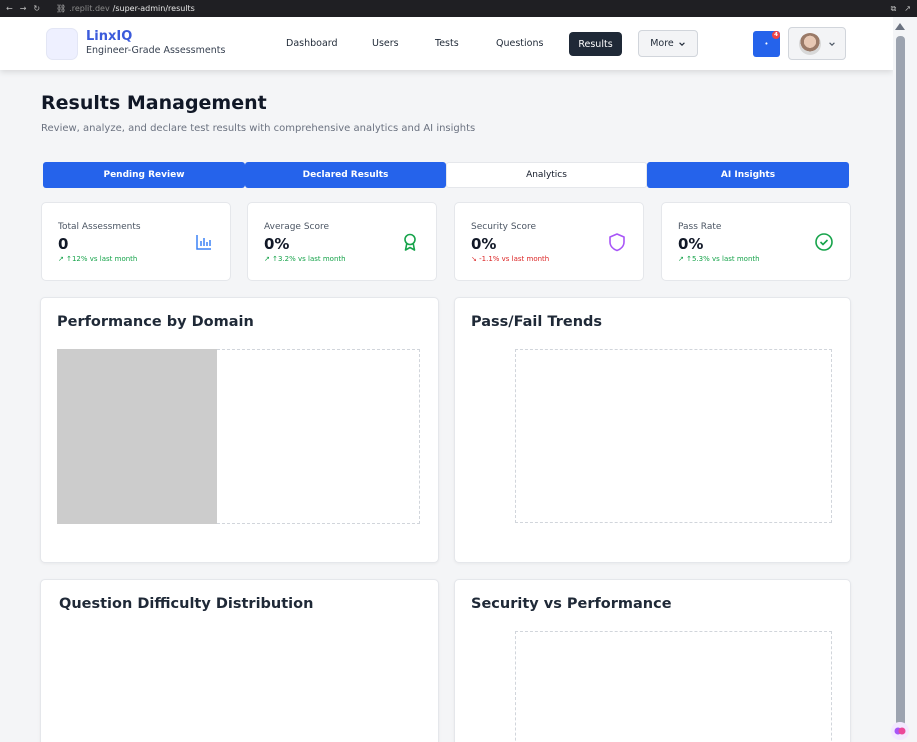  What do you see at coordinates (297, 227) in the screenshot?
I see `stat-label: Average Score` at bounding box center [297, 227].